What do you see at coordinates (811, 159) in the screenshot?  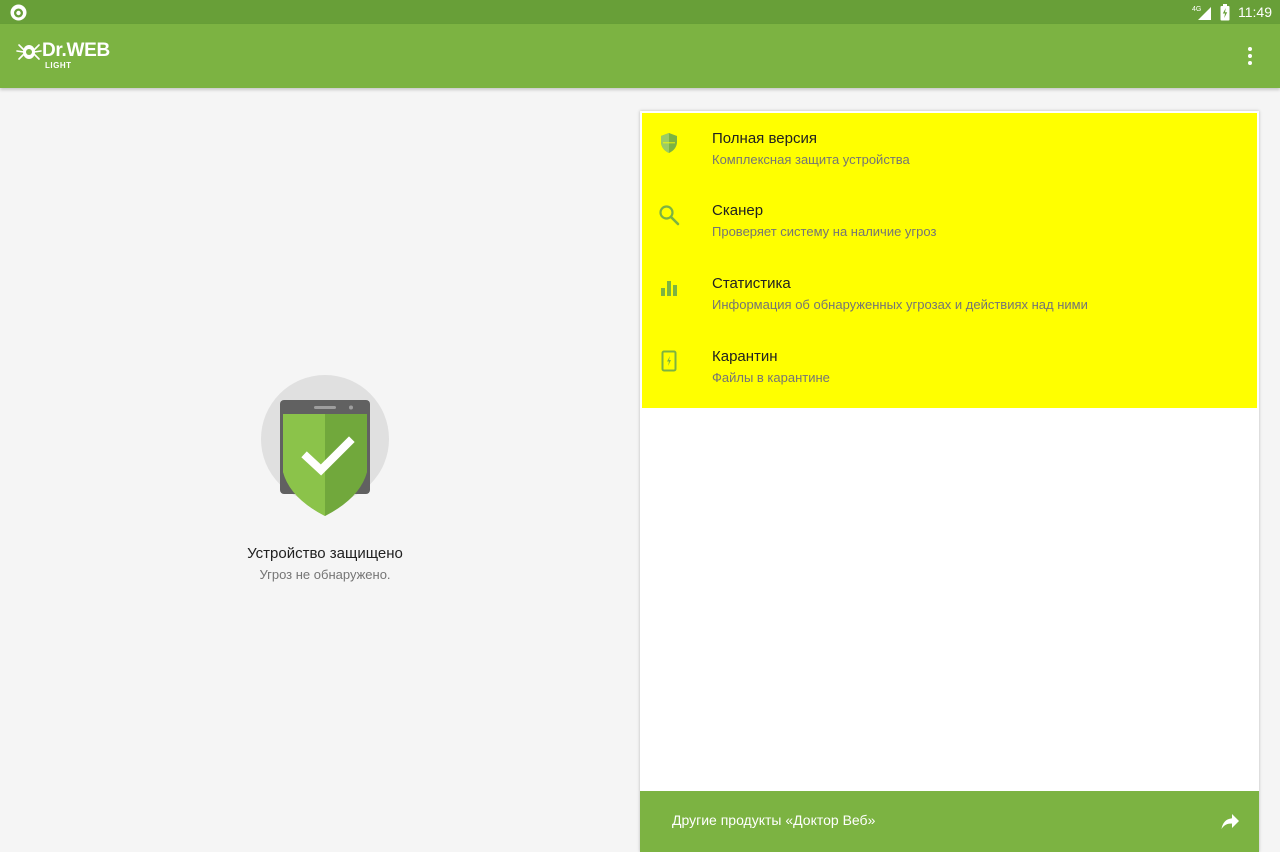 I see `menu-item-subtitle: Комплексная защита устройства` at bounding box center [811, 159].